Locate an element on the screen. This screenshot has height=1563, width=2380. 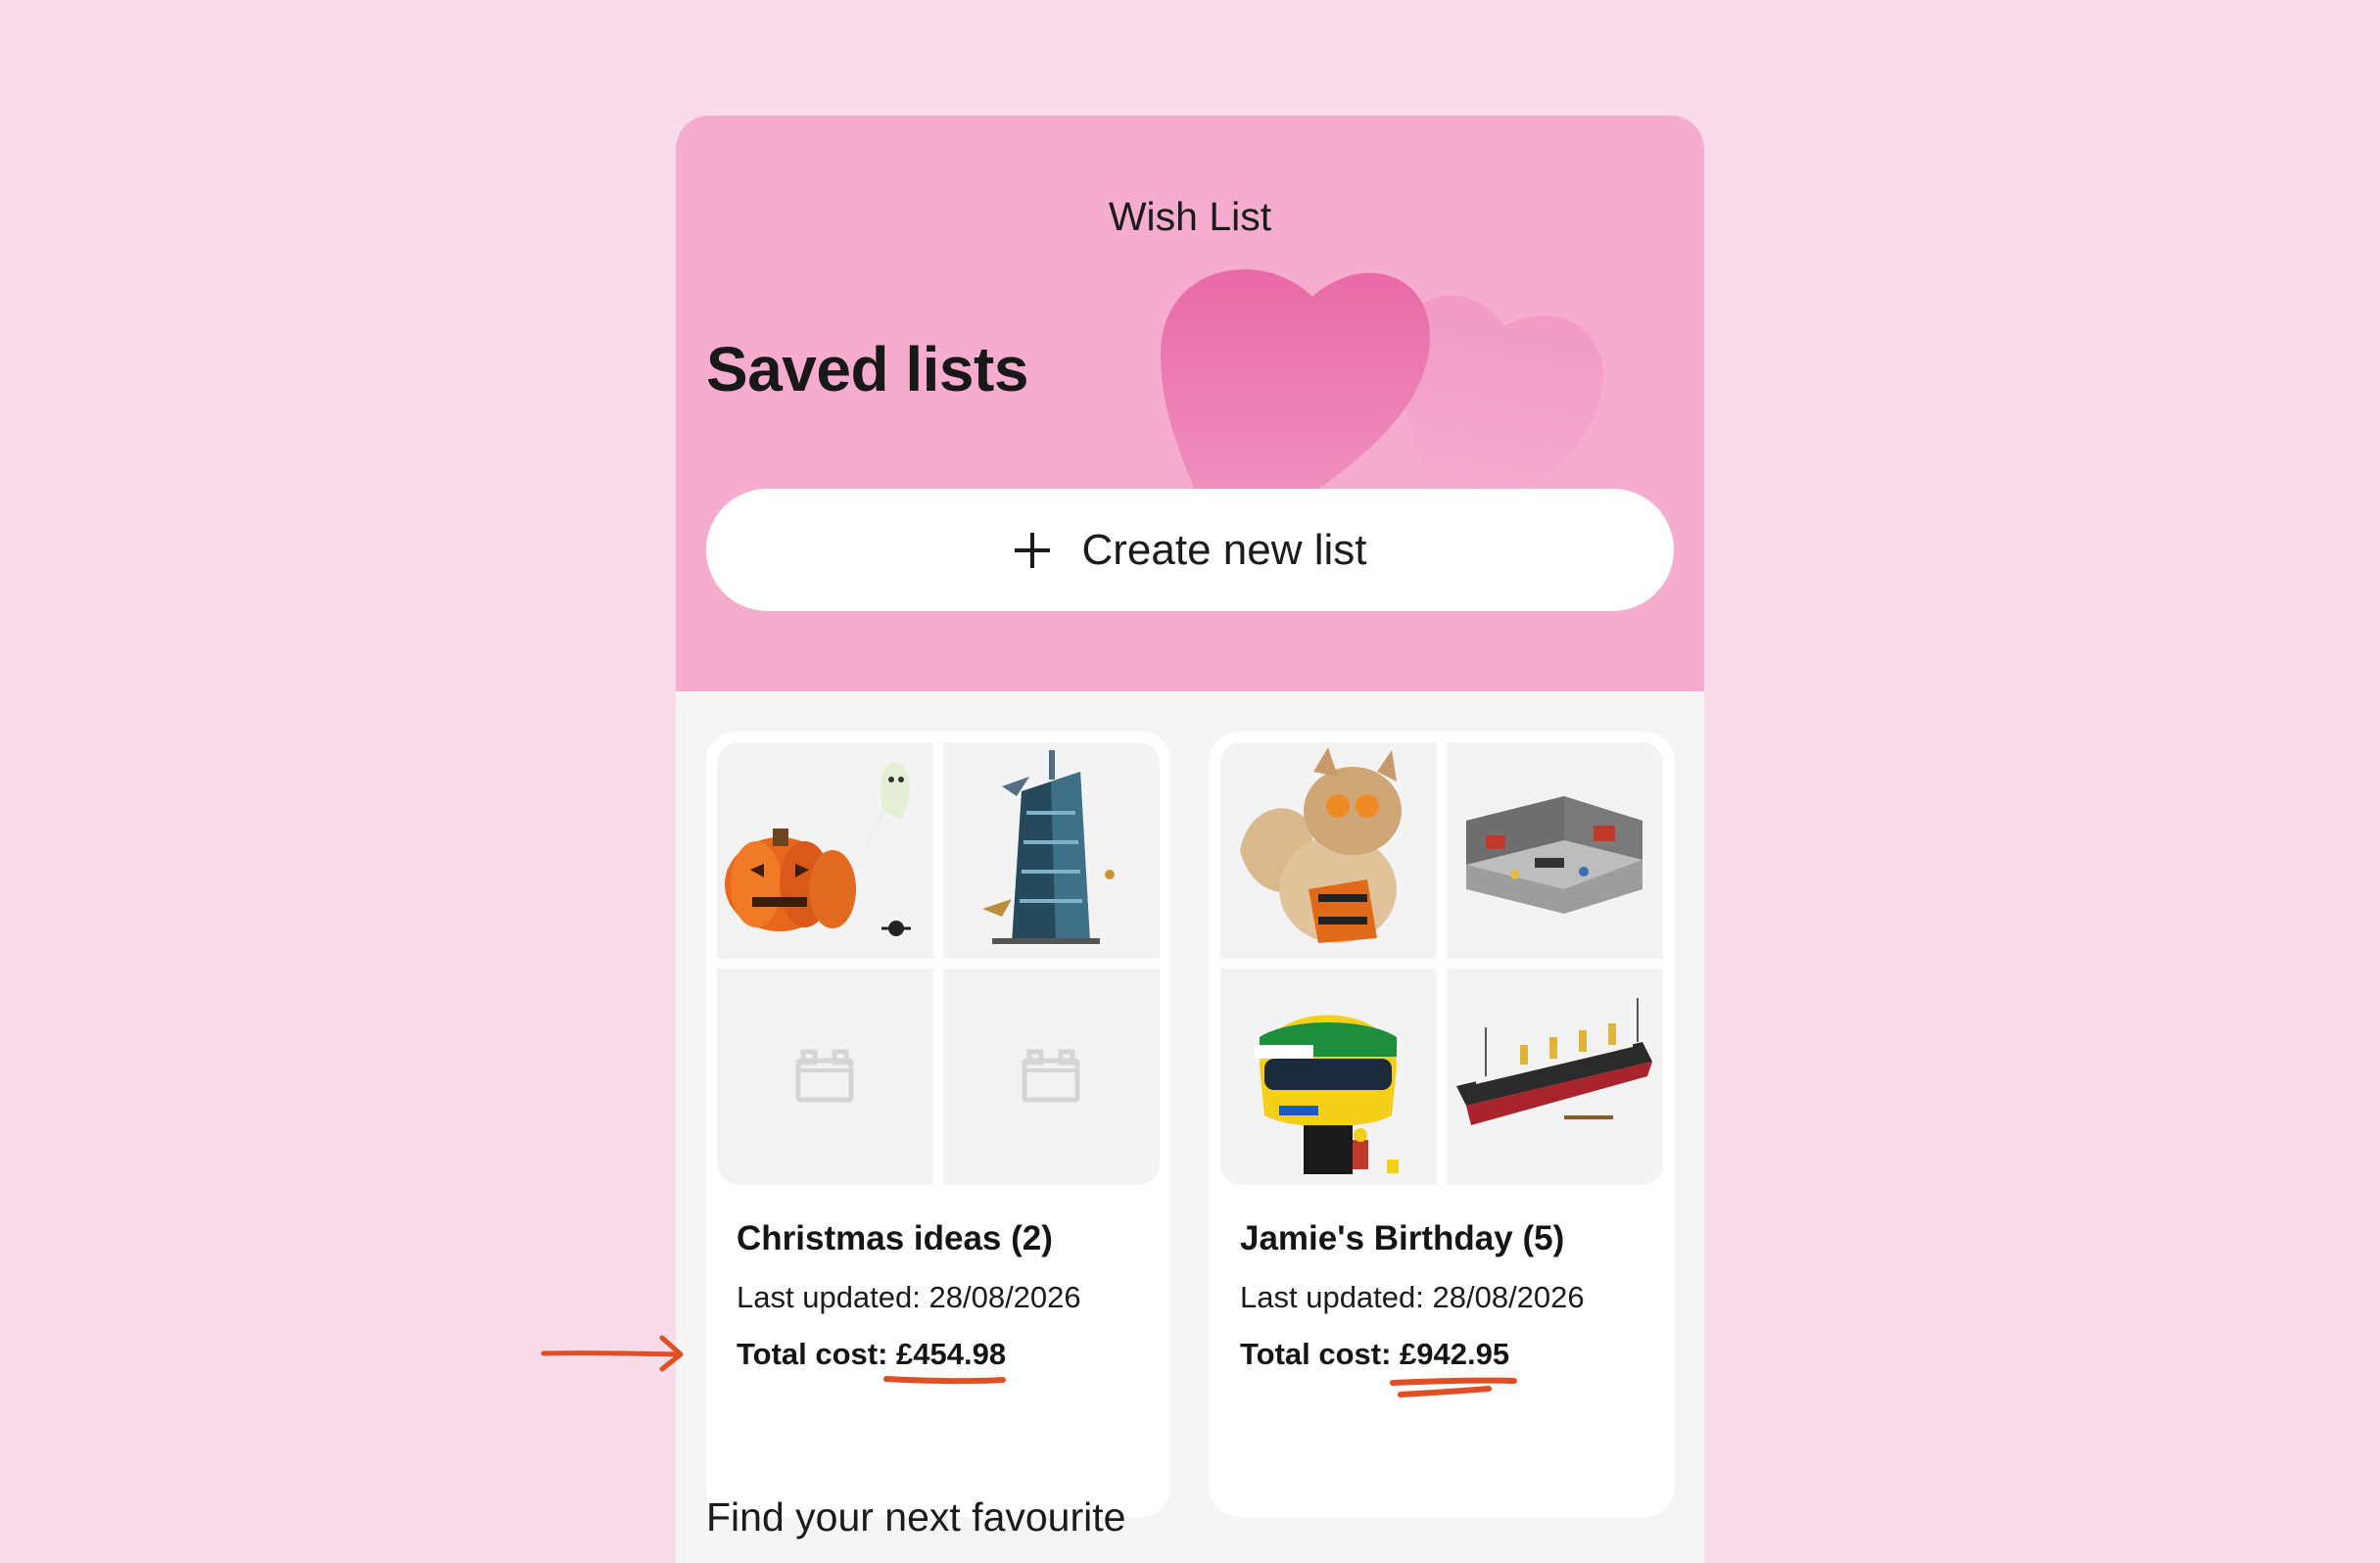
tower-set-image is located at coordinates (1051, 850).